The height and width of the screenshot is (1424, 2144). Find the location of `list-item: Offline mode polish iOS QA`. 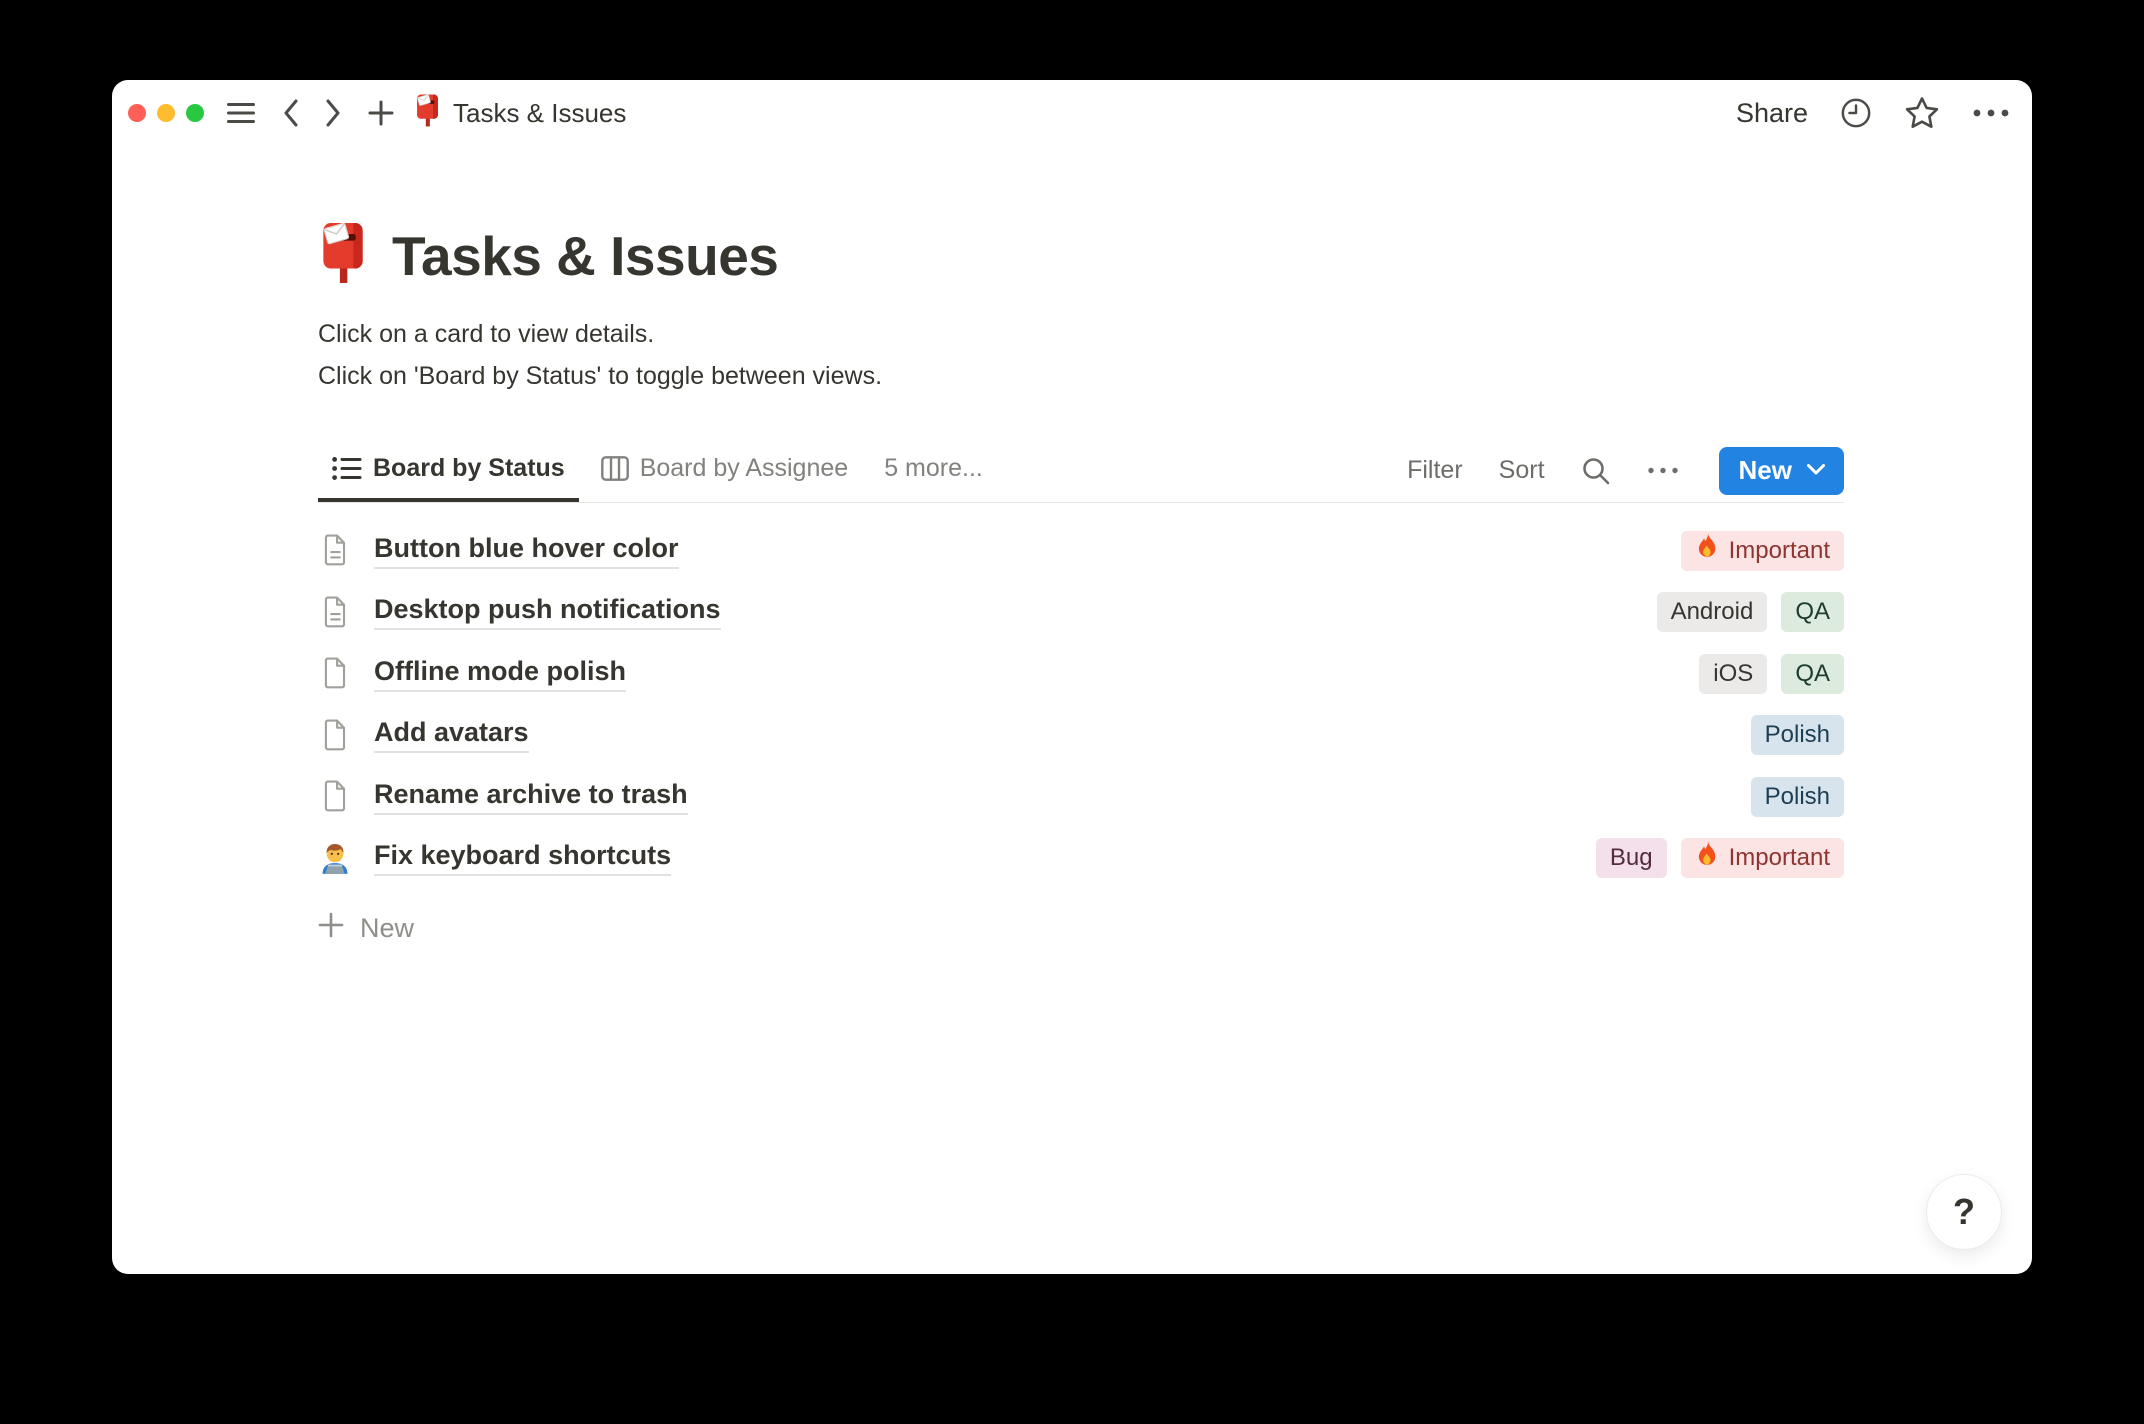

list-item: Offline mode polish iOS QA is located at coordinates (1081, 674).